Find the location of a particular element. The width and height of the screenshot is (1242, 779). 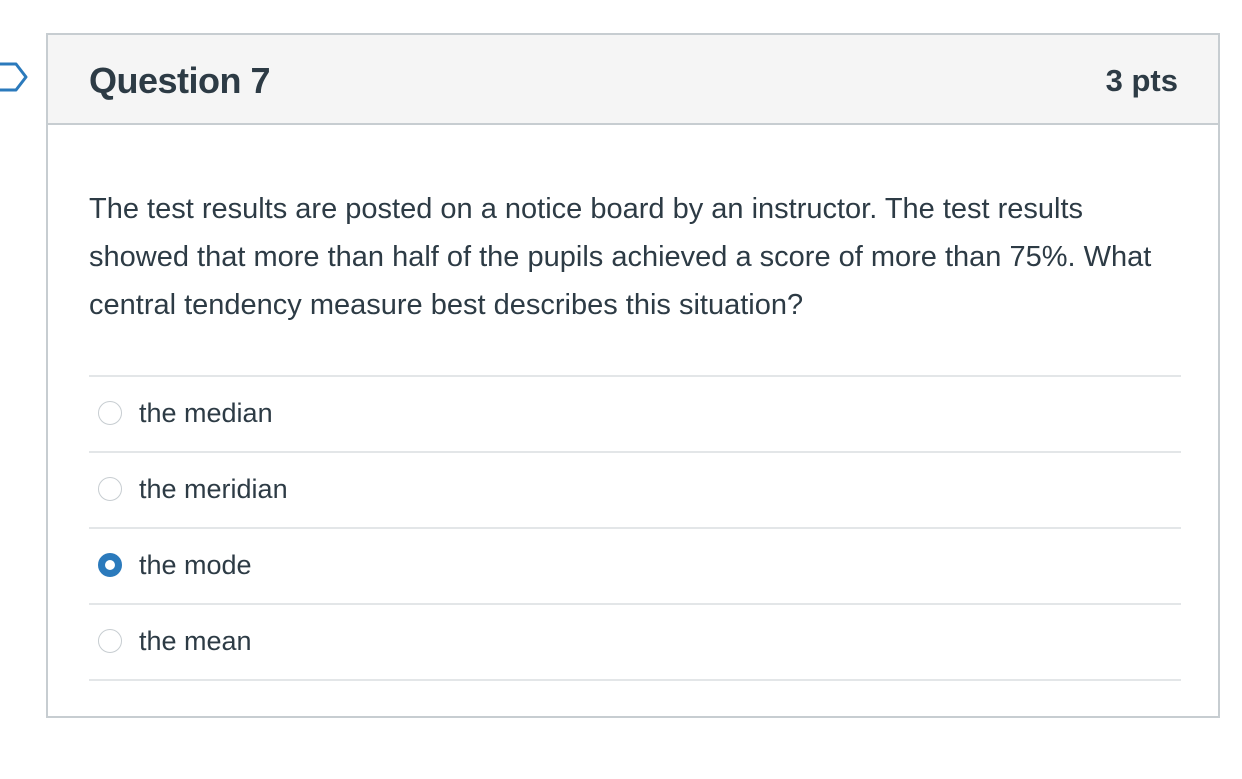

answer-label: the meridian is located at coordinates (213, 489).